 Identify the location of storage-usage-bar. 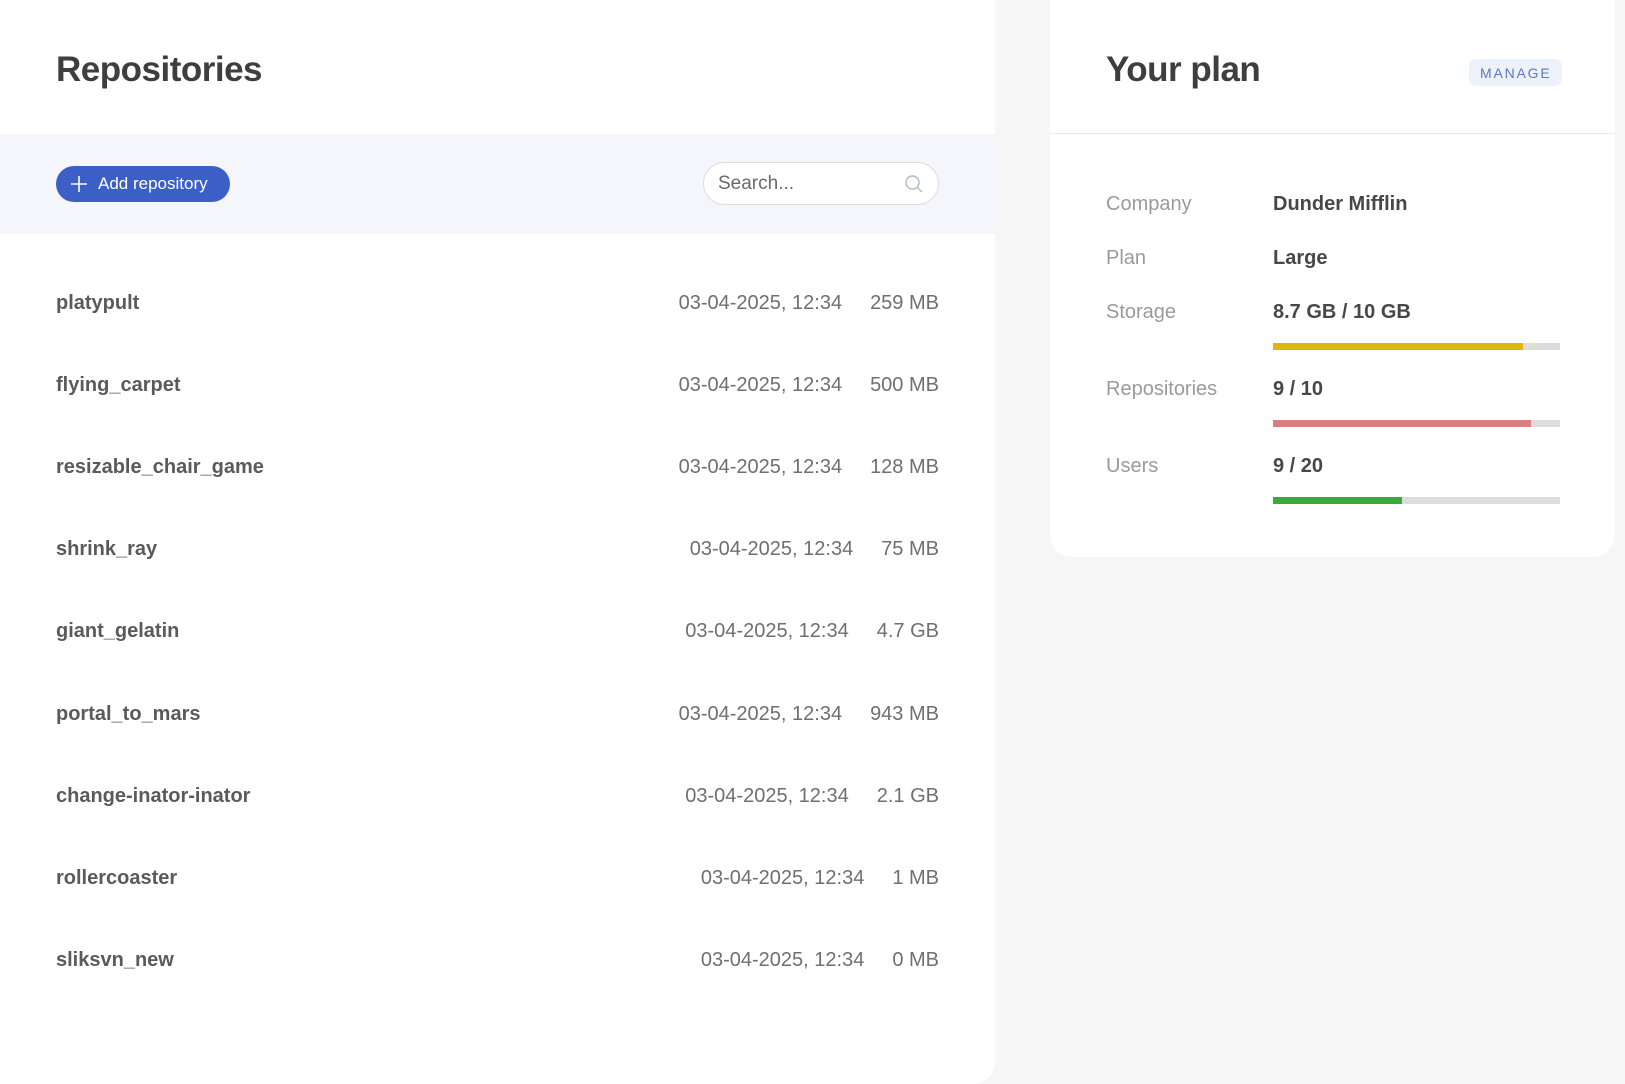
(1416, 346).